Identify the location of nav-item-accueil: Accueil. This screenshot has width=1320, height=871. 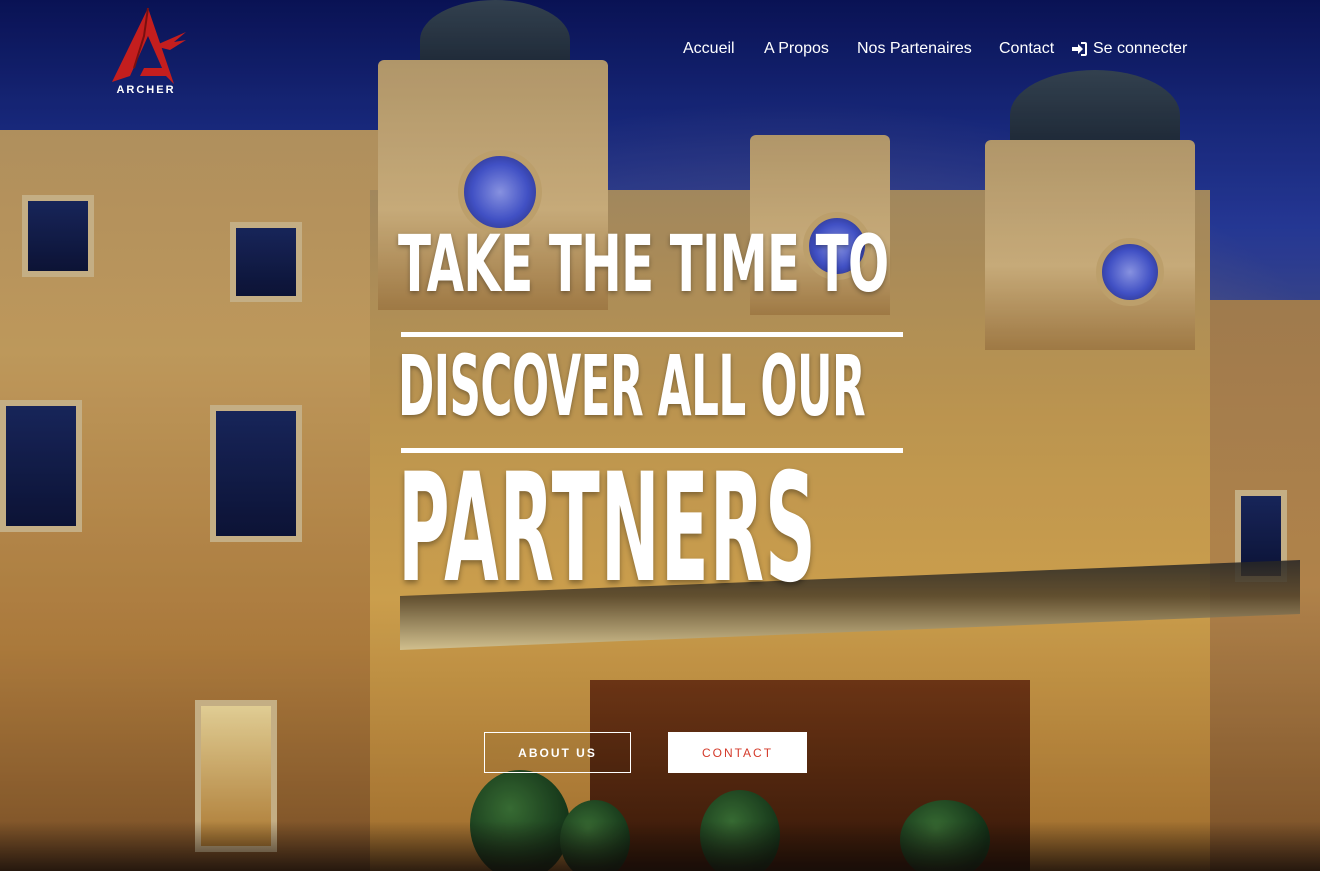
(709, 49).